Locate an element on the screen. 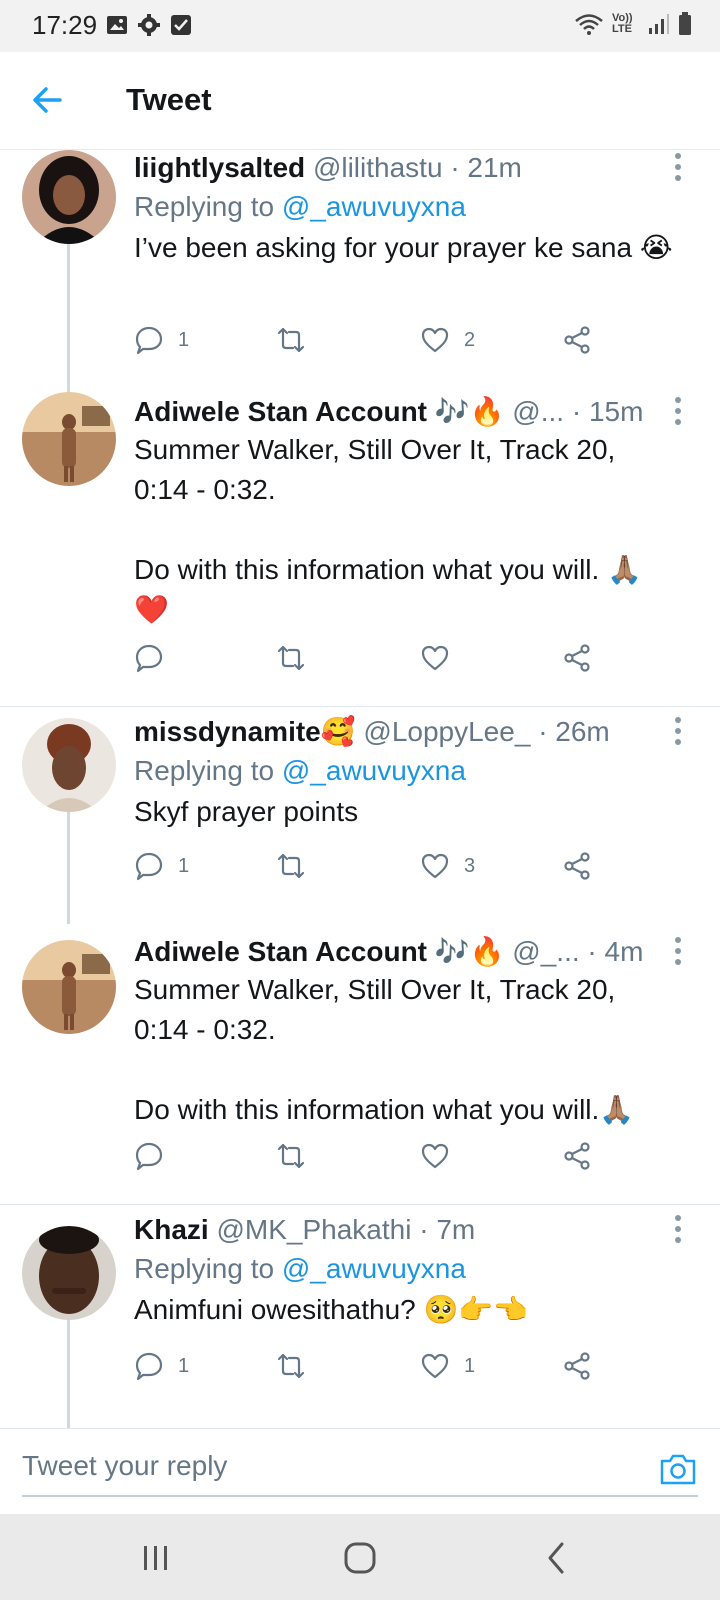 Image resolution: width=720 pixels, height=1600 pixels. timestamp: · 4m is located at coordinates (615, 951).